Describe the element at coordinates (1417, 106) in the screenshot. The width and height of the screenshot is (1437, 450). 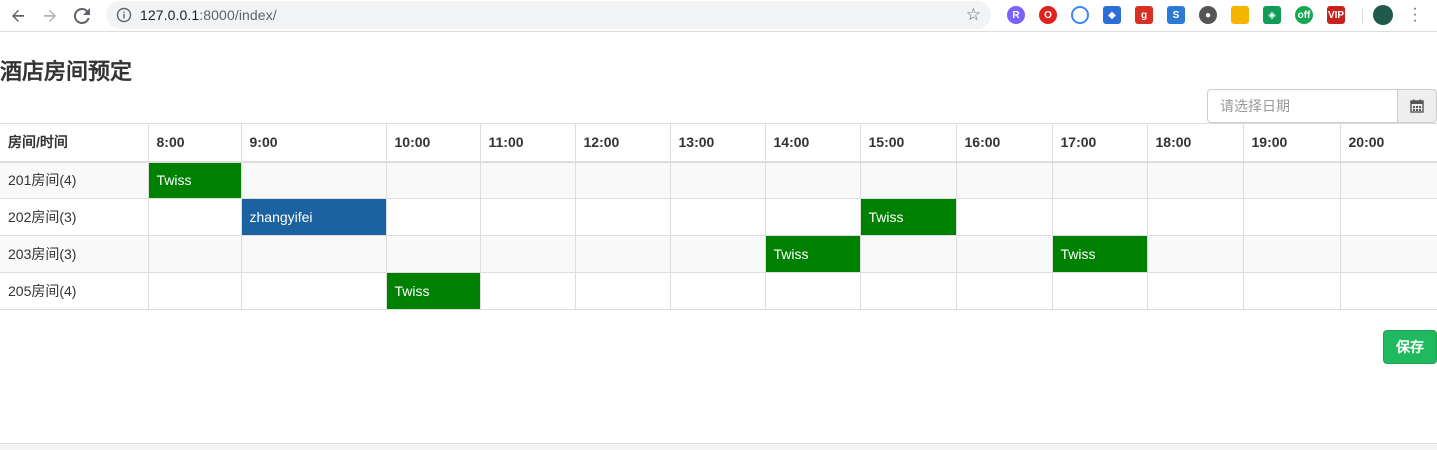
I see `calendar-icon` at that location.